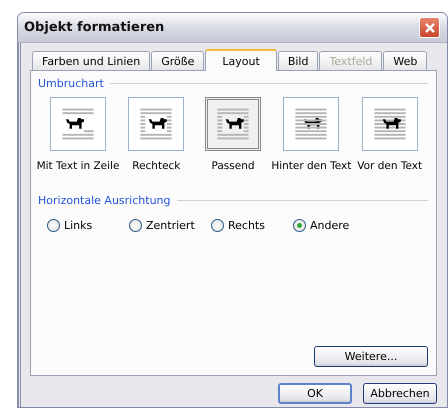 The image size is (448, 408). I want to click on group-title: Horizontale Ausrichtung, so click(104, 200).